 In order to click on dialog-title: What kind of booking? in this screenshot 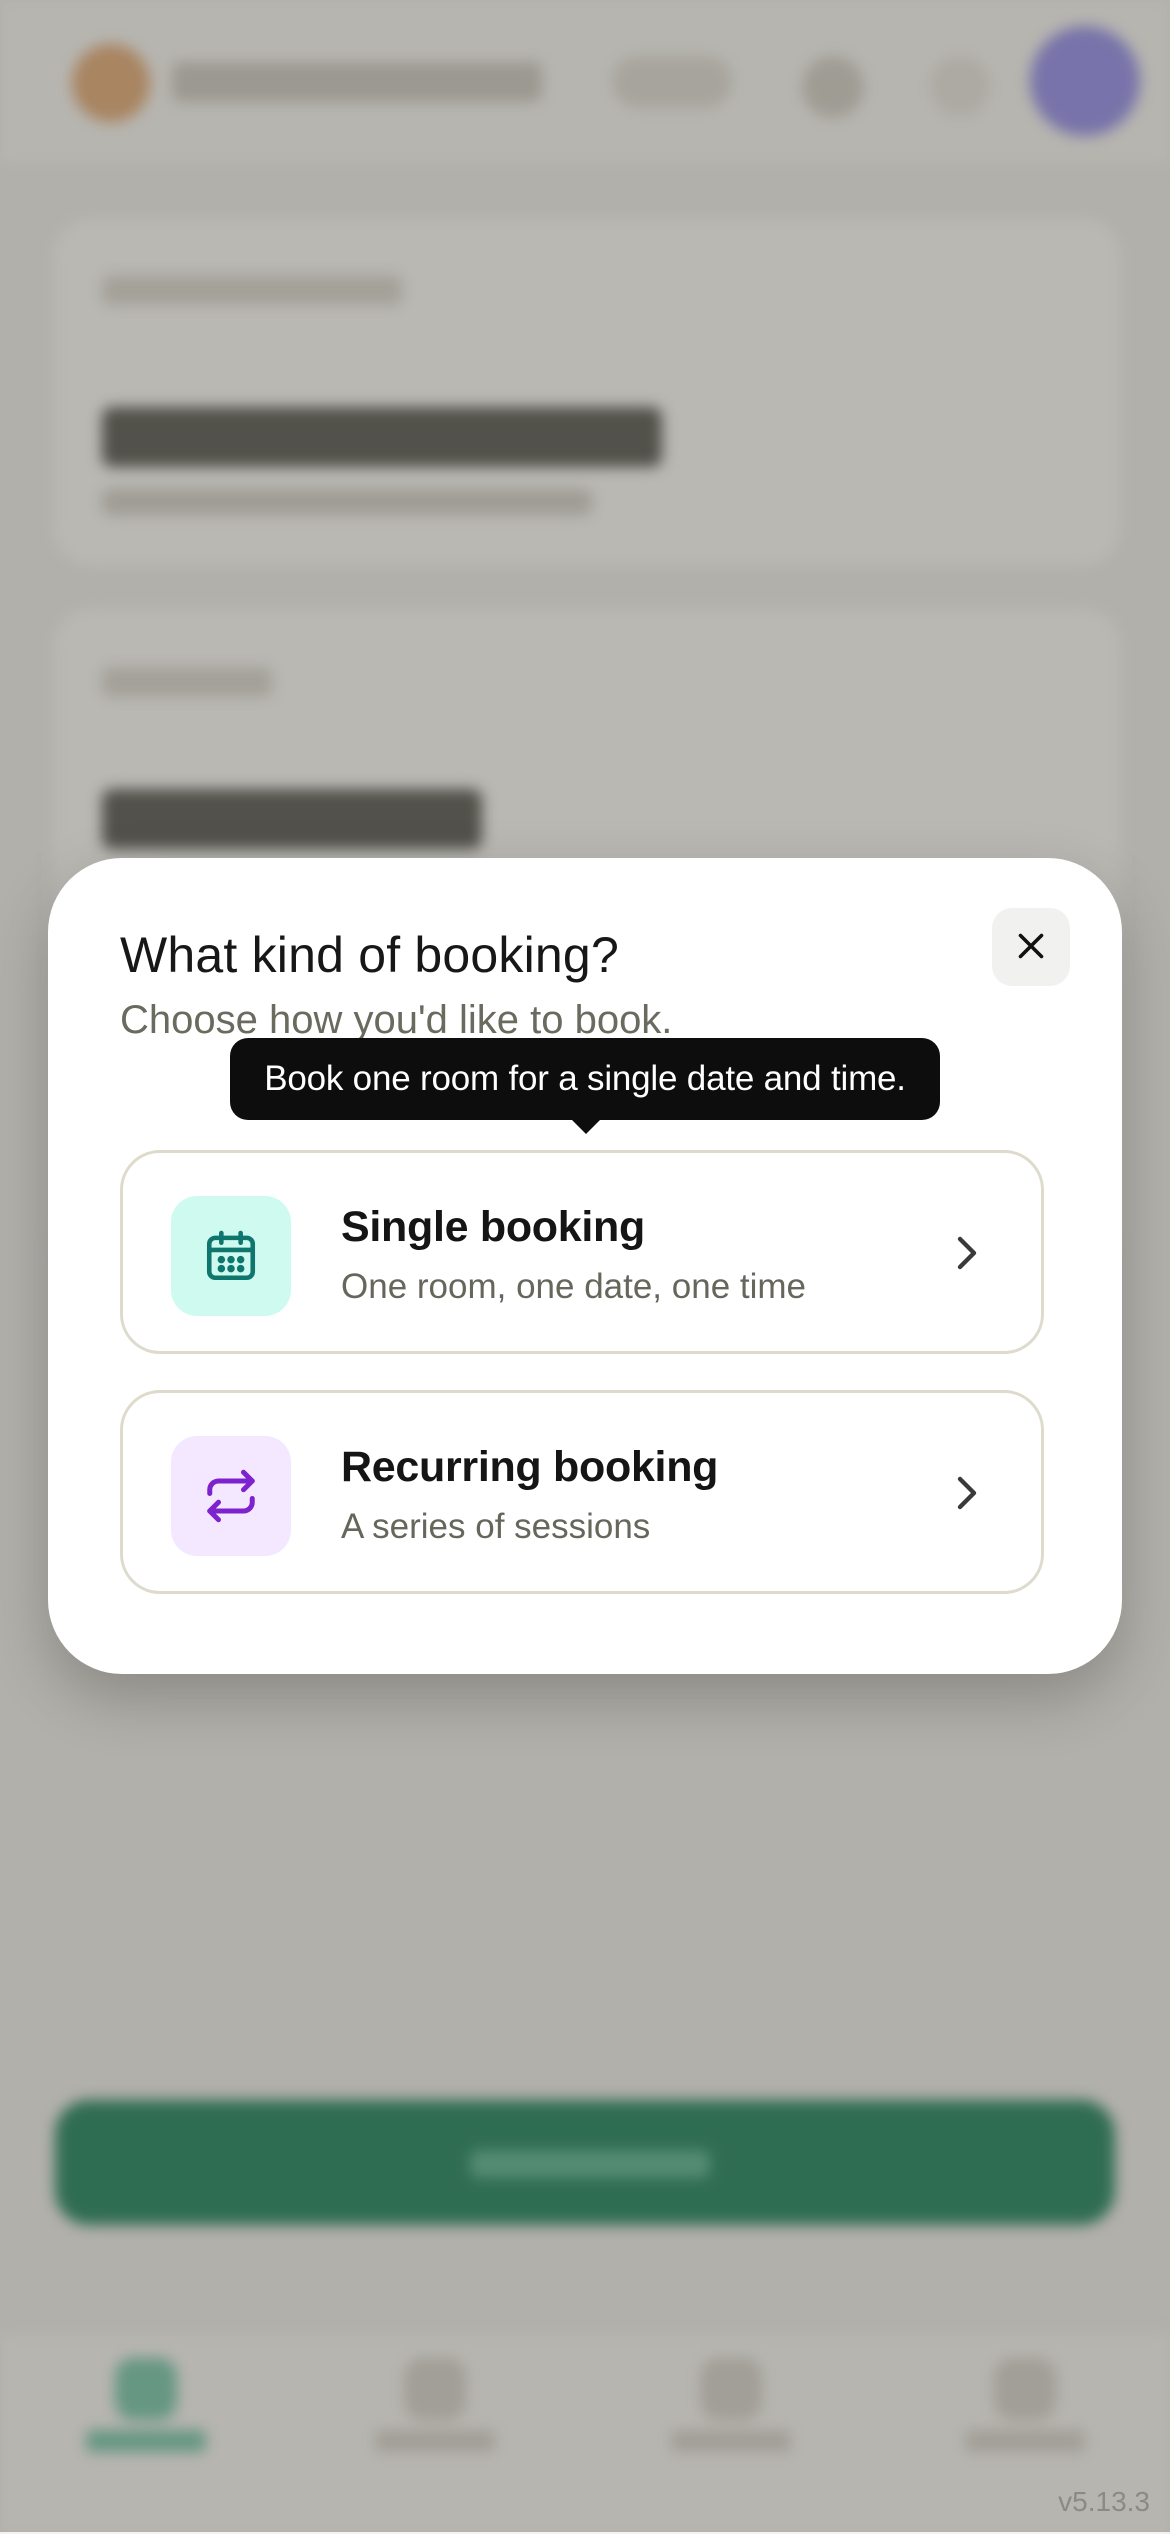, I will do `click(369, 955)`.